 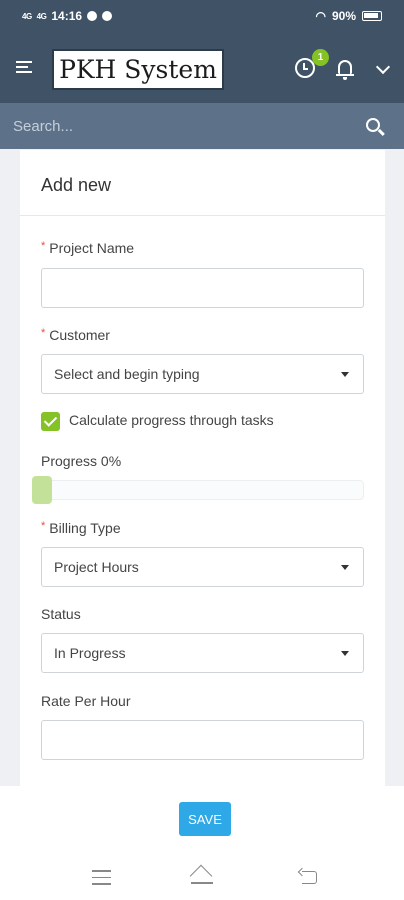 I want to click on calculate-progress-checkbox, so click(x=50, y=421).